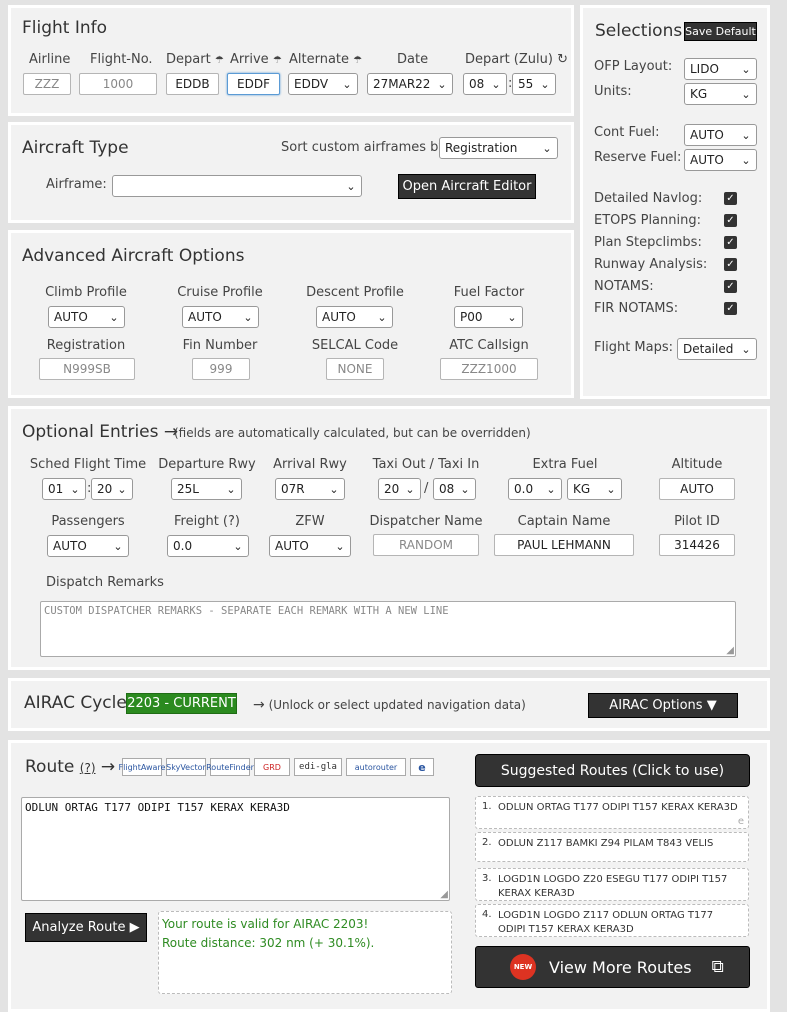 This screenshot has width=787, height=1012. I want to click on arrive-input: EDDF, so click(253, 84).